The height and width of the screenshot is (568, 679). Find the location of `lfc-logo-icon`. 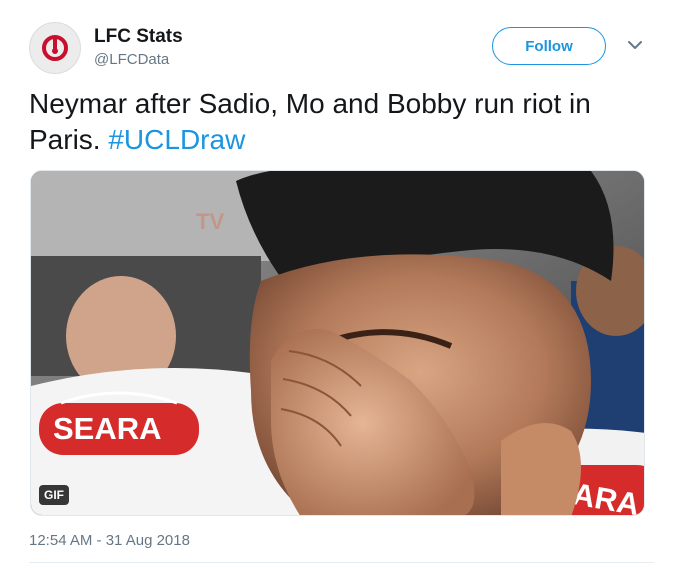

lfc-logo-icon is located at coordinates (55, 48).